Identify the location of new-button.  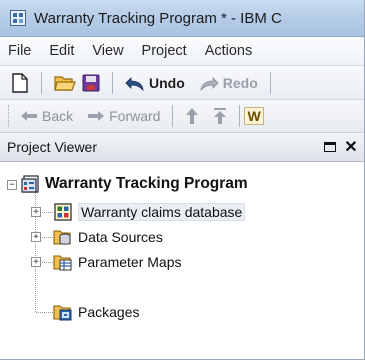
(20, 83).